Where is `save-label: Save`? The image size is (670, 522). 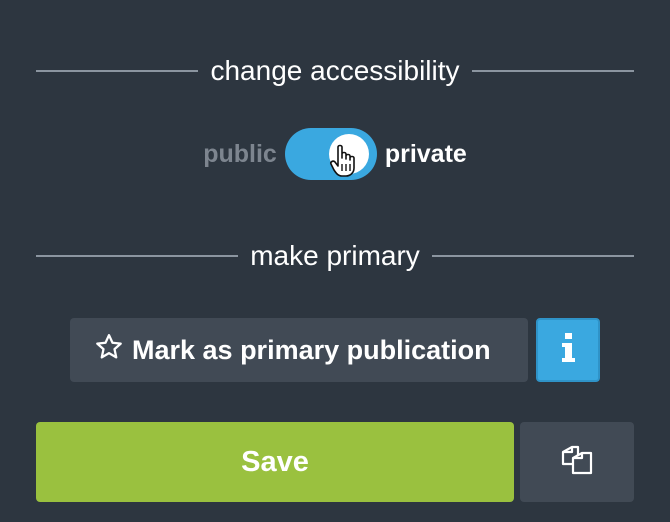 save-label: Save is located at coordinates (275, 461).